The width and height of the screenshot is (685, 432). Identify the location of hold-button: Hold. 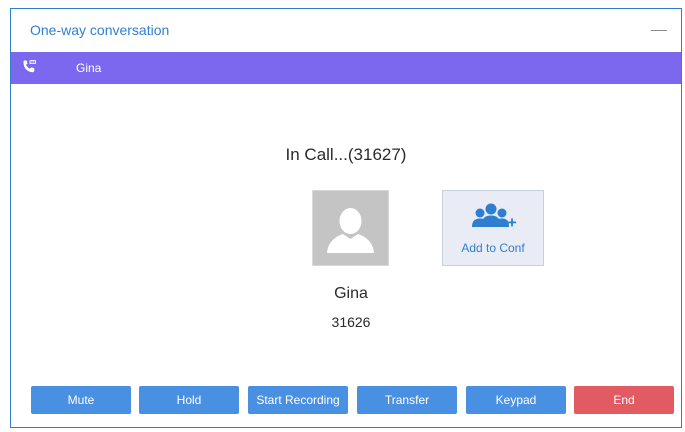
(189, 400).